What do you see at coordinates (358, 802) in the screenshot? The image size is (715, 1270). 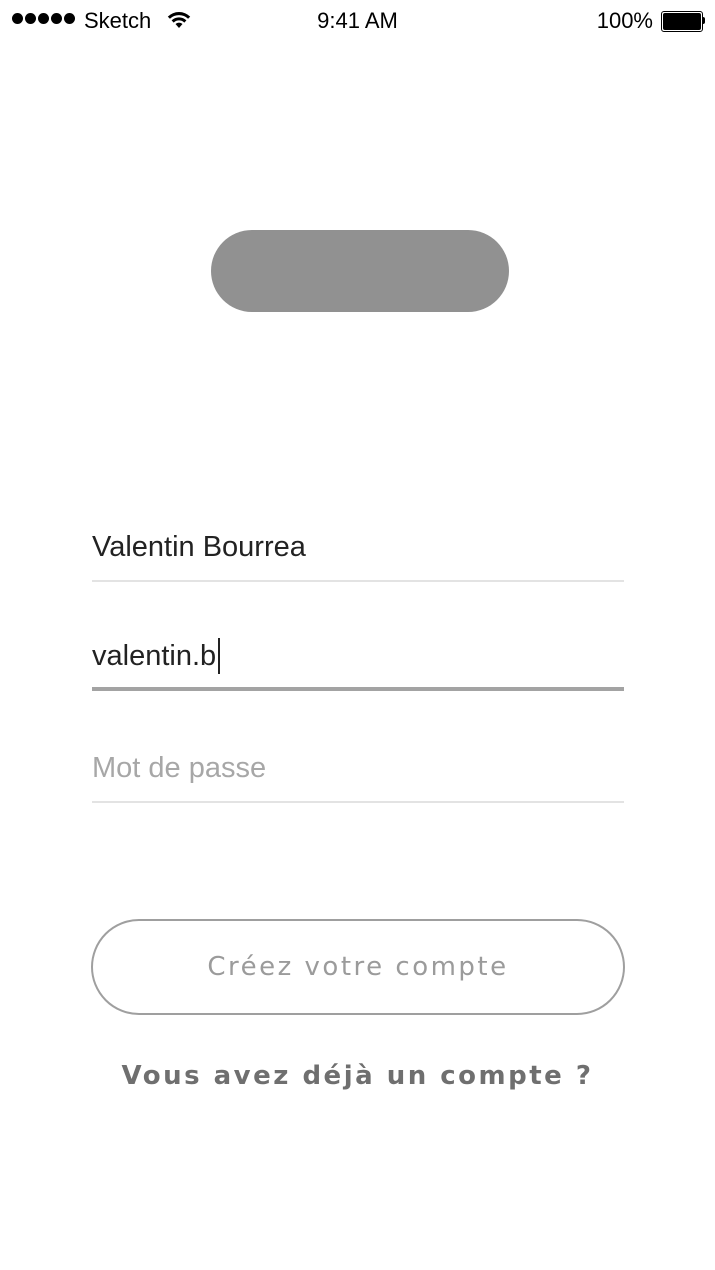 I see `password-field-underline` at bounding box center [358, 802].